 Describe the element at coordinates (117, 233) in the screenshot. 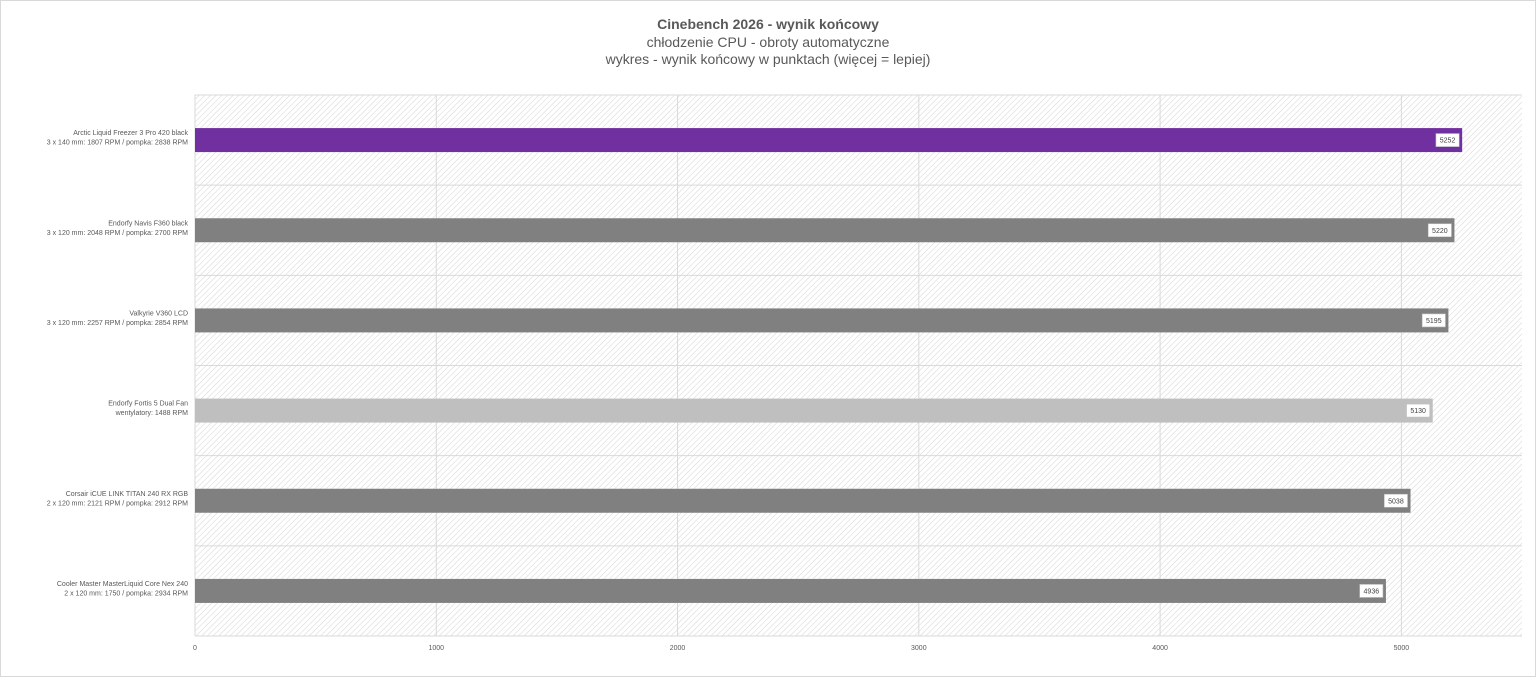

I see `category-label: 3 x 120 mm: 2048 RPM / pompka: 2700 RPM` at that location.